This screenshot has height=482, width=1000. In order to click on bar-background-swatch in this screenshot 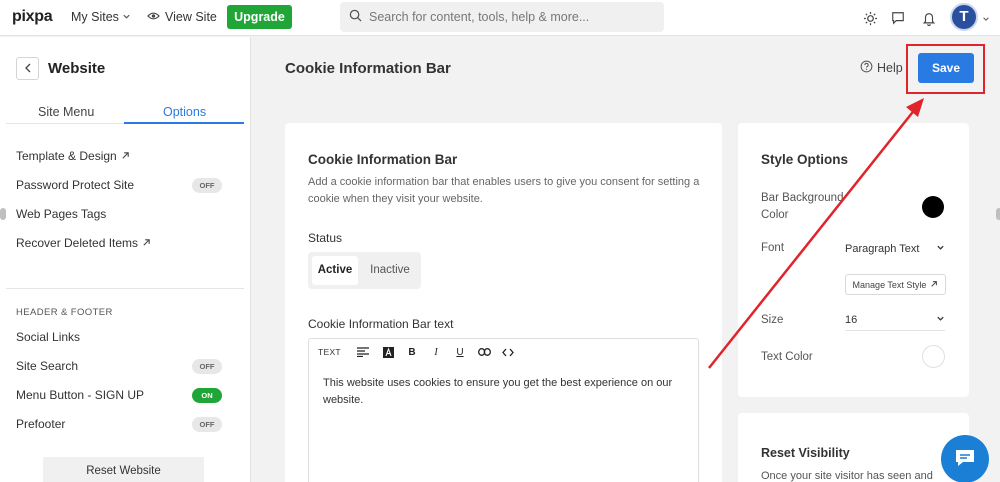, I will do `click(933, 207)`.